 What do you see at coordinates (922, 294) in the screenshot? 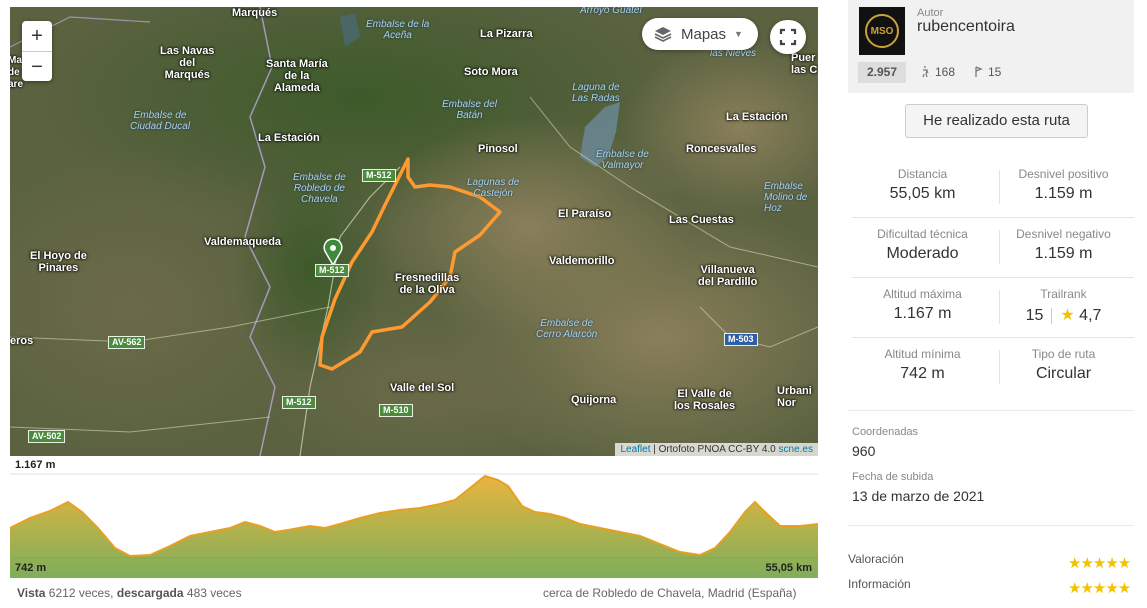
I see `stat-label: Altitud máxima` at bounding box center [922, 294].